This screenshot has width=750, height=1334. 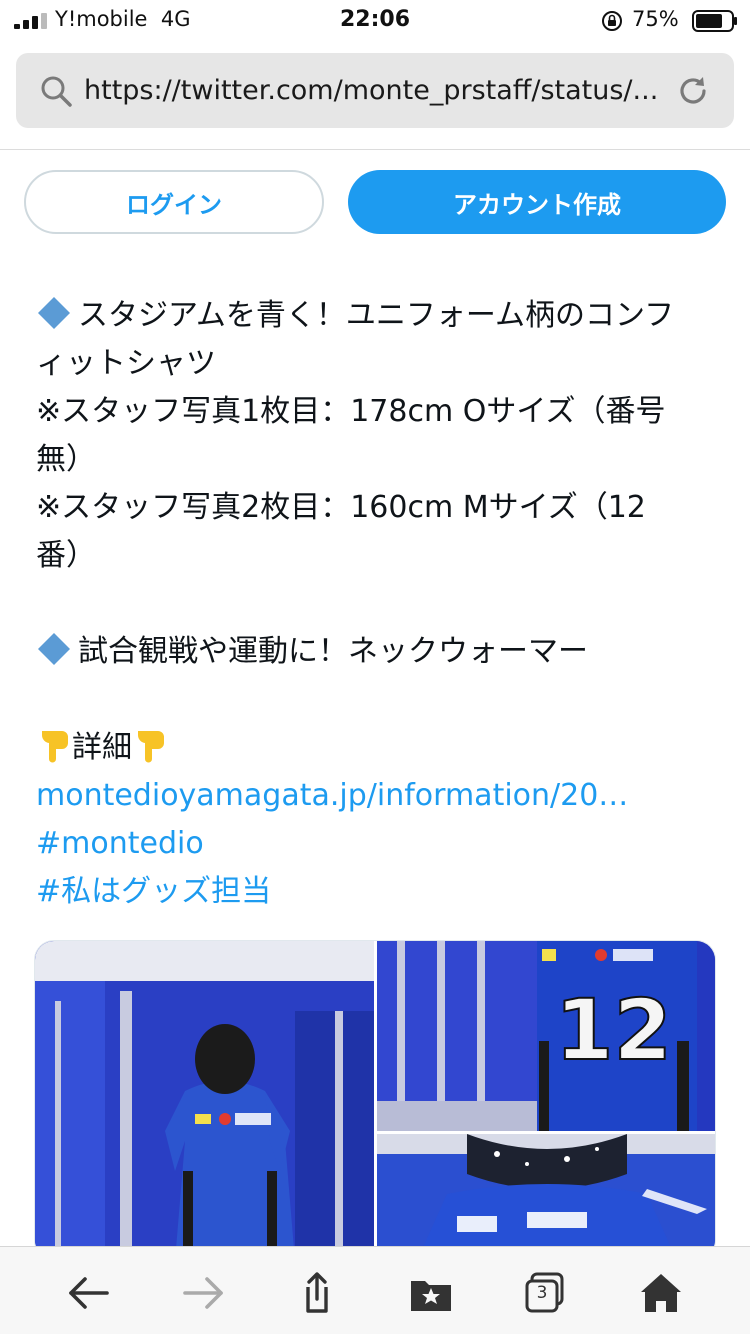 What do you see at coordinates (431, 1293) in the screenshot?
I see `bookmarks-icon` at bounding box center [431, 1293].